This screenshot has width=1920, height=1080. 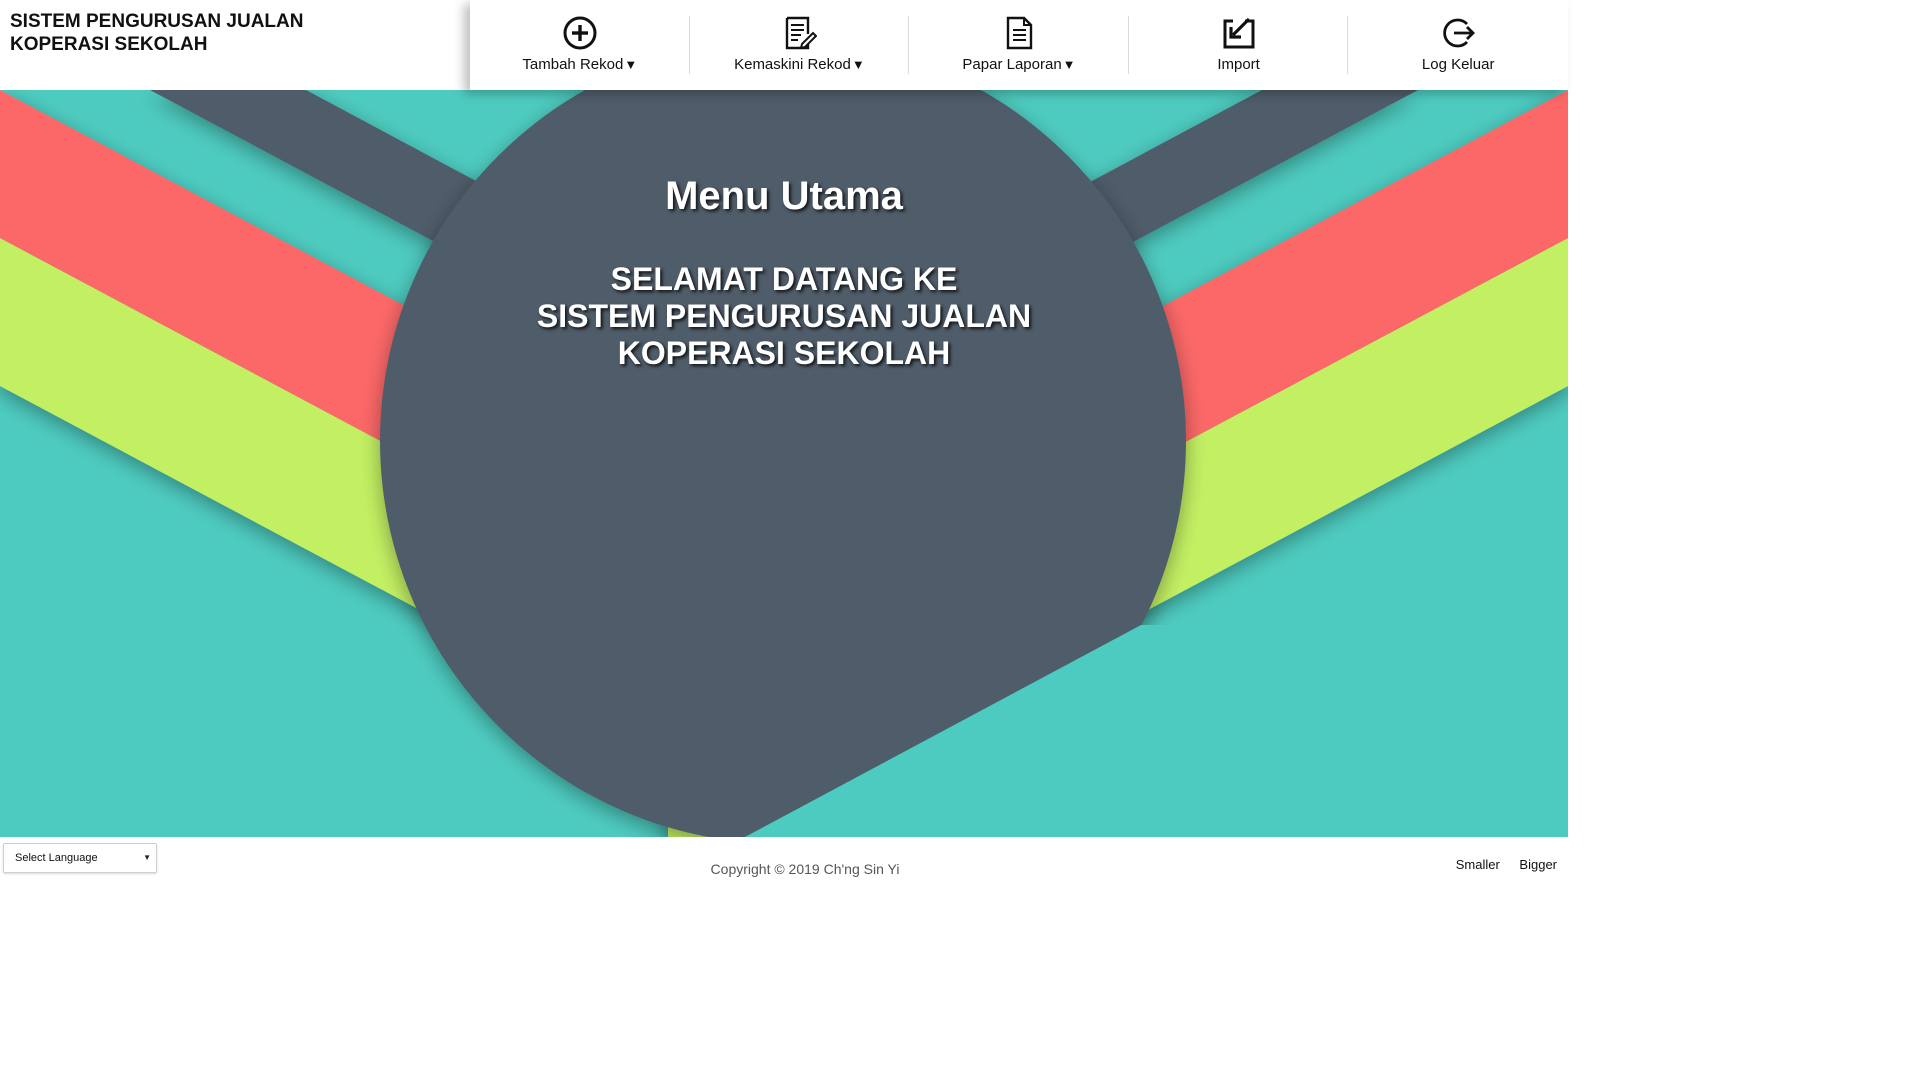 I want to click on nav-log-keluar-label: Log Keluar, so click(x=1458, y=64).